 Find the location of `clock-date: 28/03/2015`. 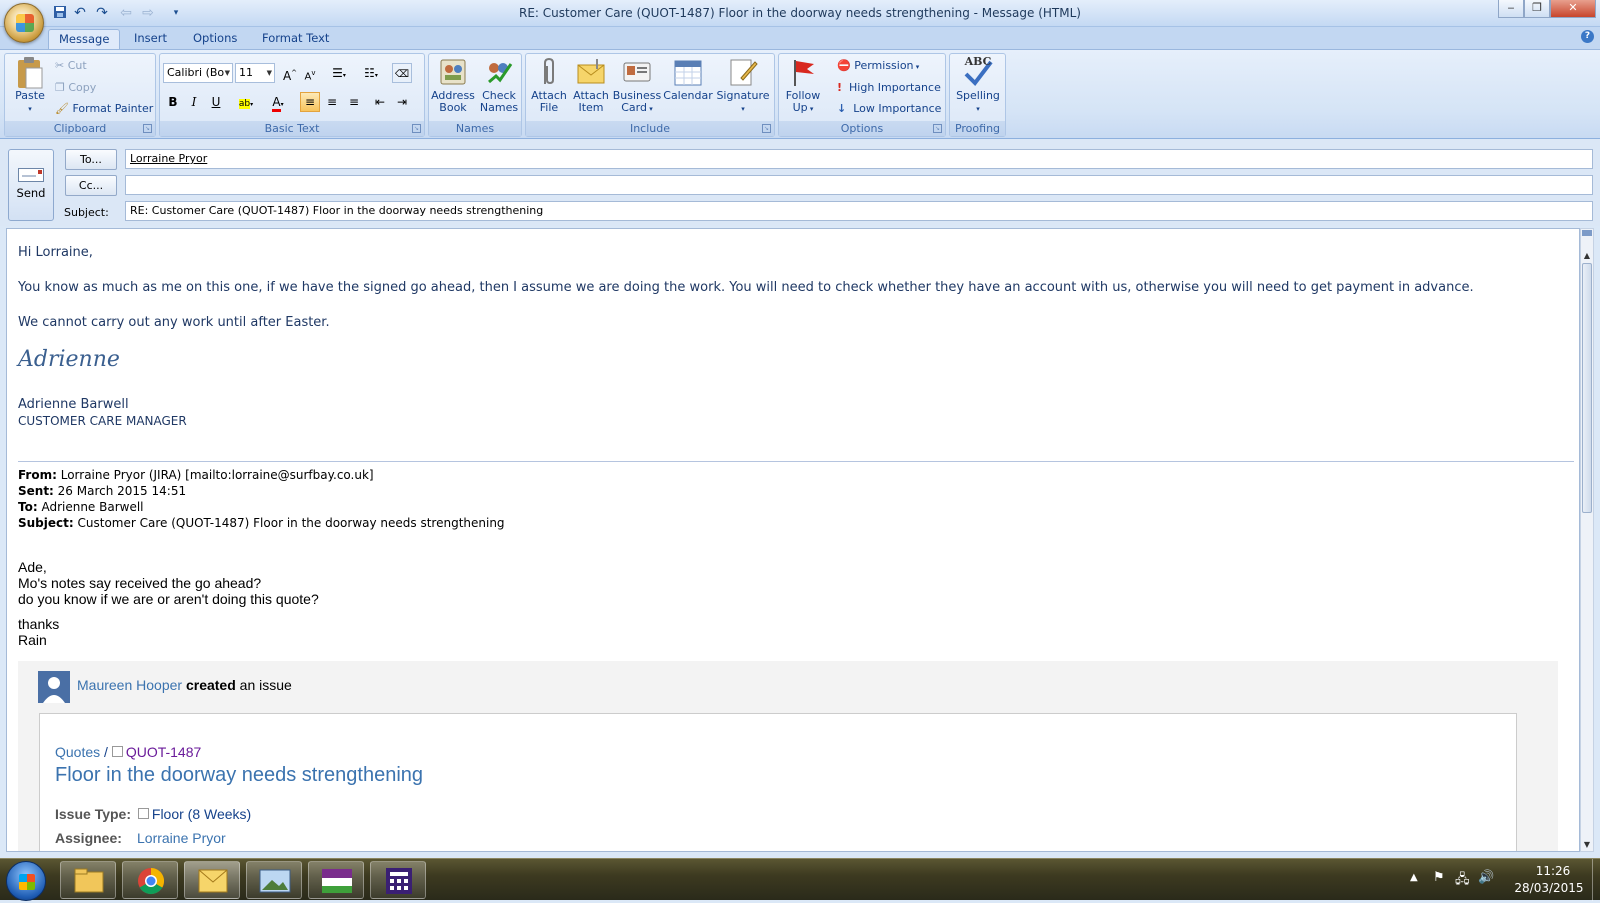

clock-date: 28/03/2015 is located at coordinates (1549, 888).